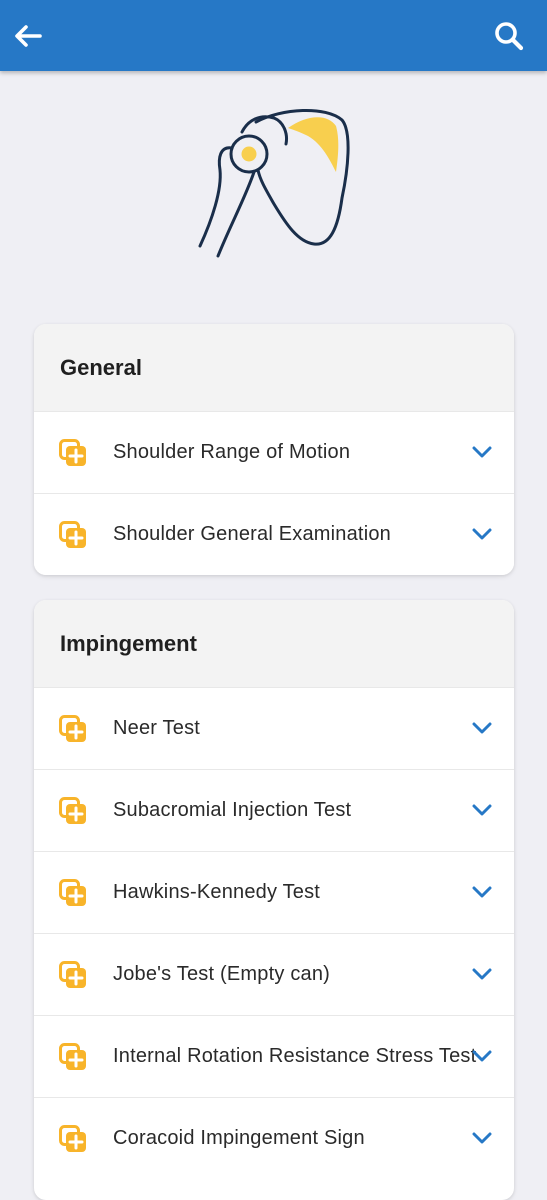 The width and height of the screenshot is (547, 1200). What do you see at coordinates (275, 184) in the screenshot?
I see `shoulder-joint-illustration` at bounding box center [275, 184].